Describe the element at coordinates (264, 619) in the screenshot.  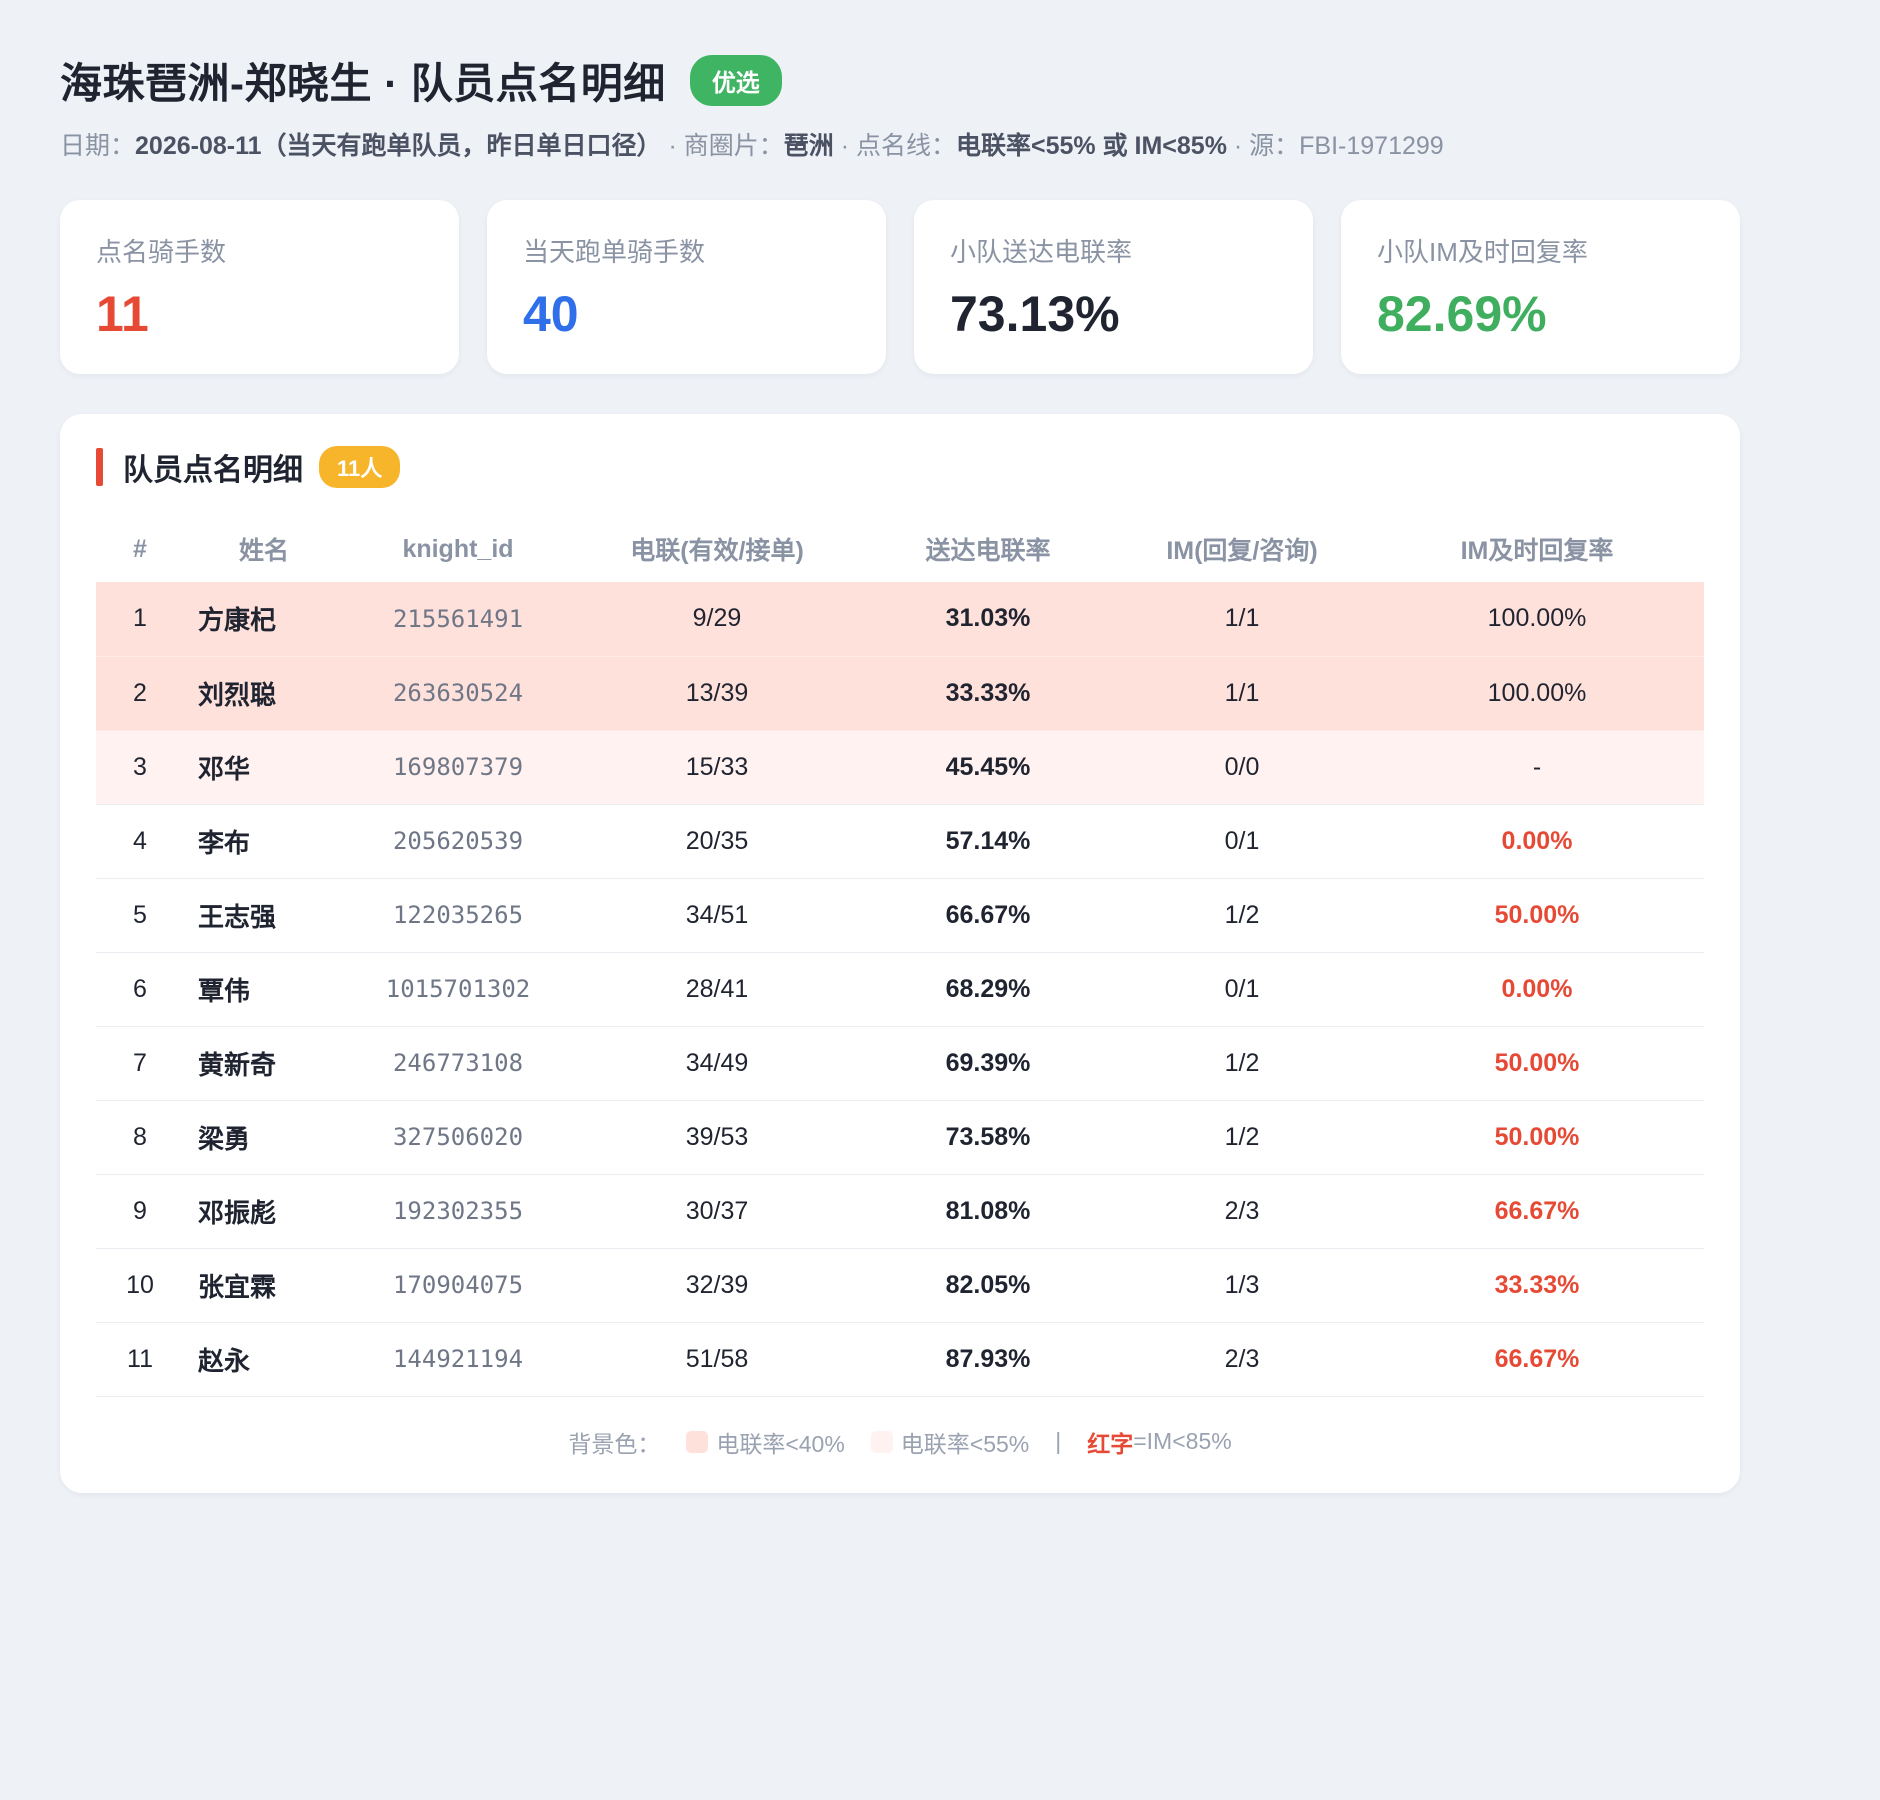
I see `rider-name: 方康杞` at that location.